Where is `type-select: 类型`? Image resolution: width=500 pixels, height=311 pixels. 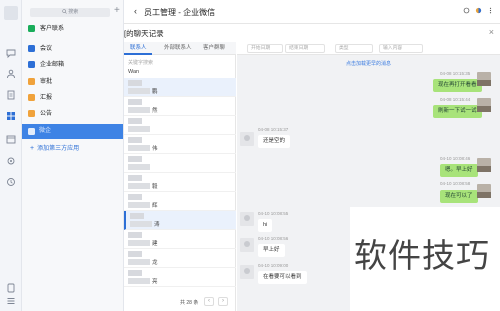
type-select: 类型 is located at coordinates (354, 48).